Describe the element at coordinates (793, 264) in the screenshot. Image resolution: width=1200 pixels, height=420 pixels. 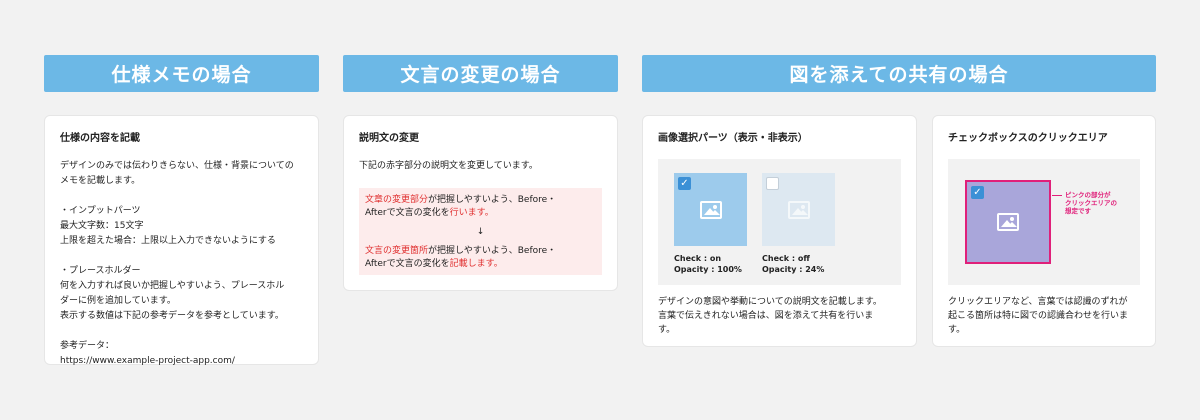
I see `caption-off: Check : off Opacity : 24%` at that location.